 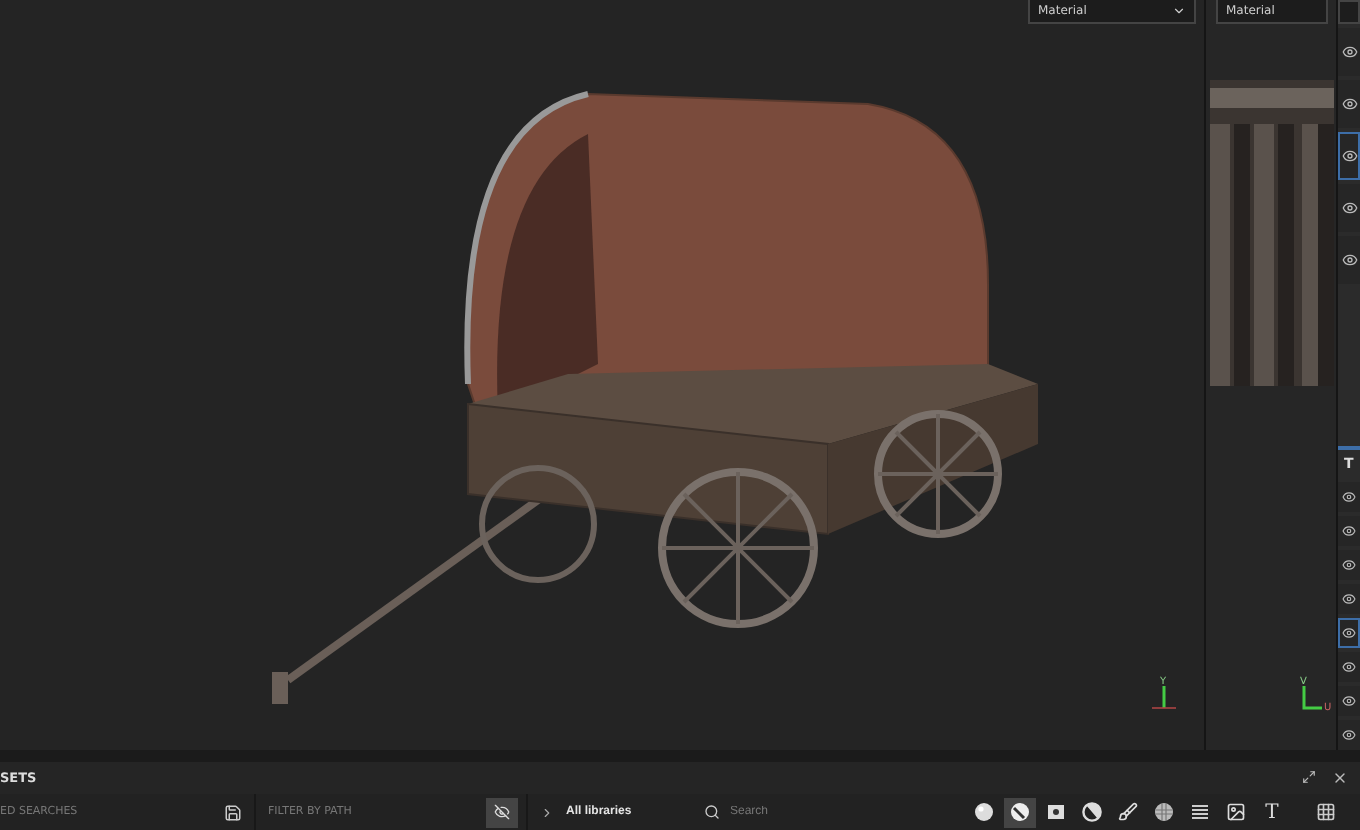 What do you see at coordinates (1326, 812) in the screenshot?
I see `grid-icon` at bounding box center [1326, 812].